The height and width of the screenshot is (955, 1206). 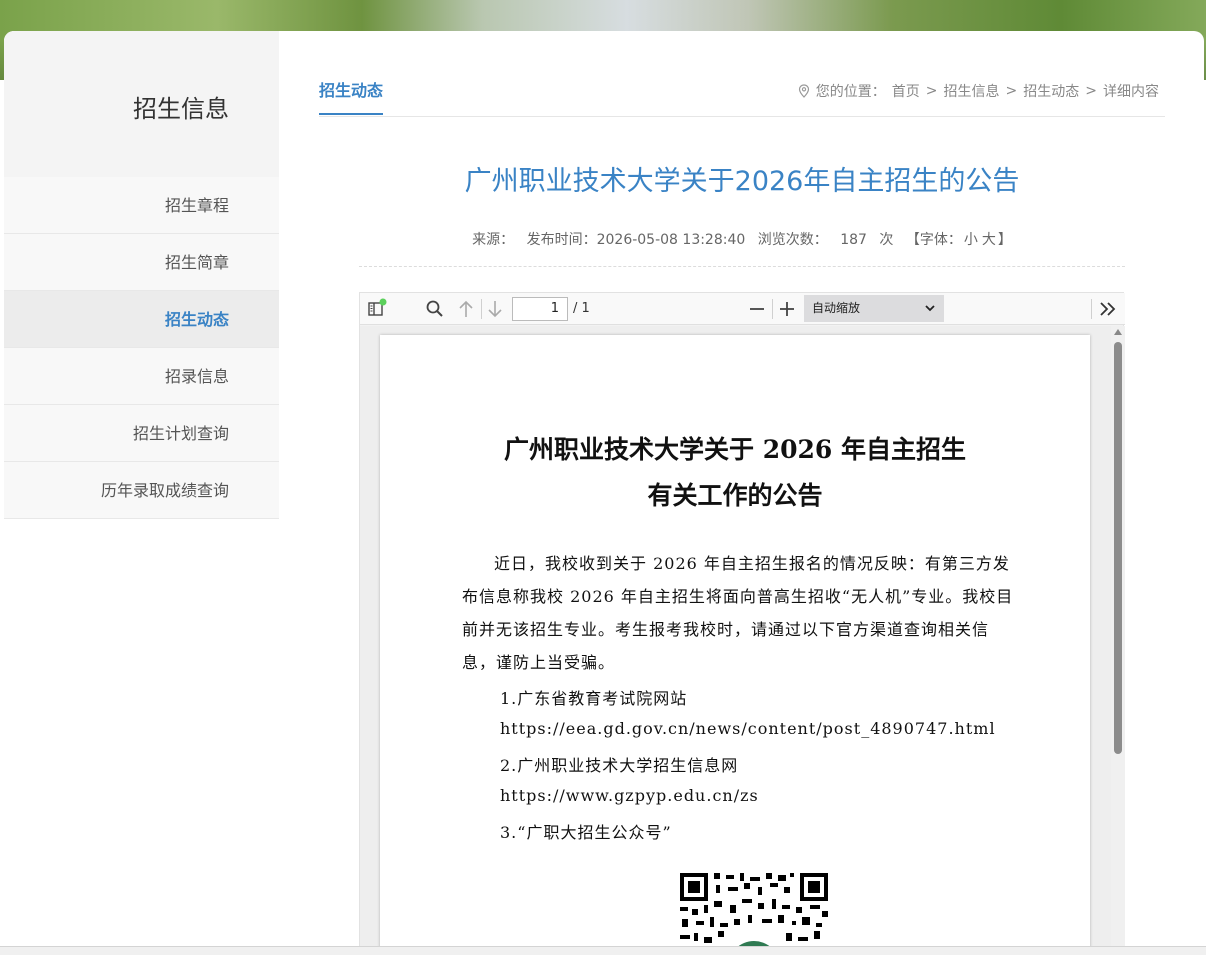 I want to click on zoom-select: 自动缩放, so click(x=874, y=308).